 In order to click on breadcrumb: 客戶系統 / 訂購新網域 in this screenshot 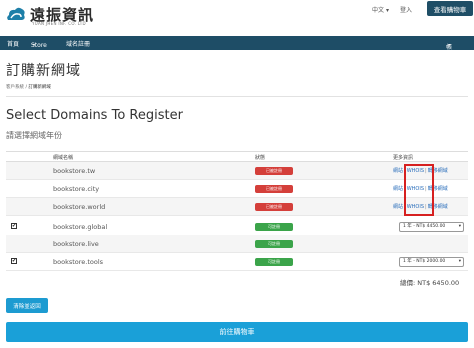, I will do `click(28, 87)`.